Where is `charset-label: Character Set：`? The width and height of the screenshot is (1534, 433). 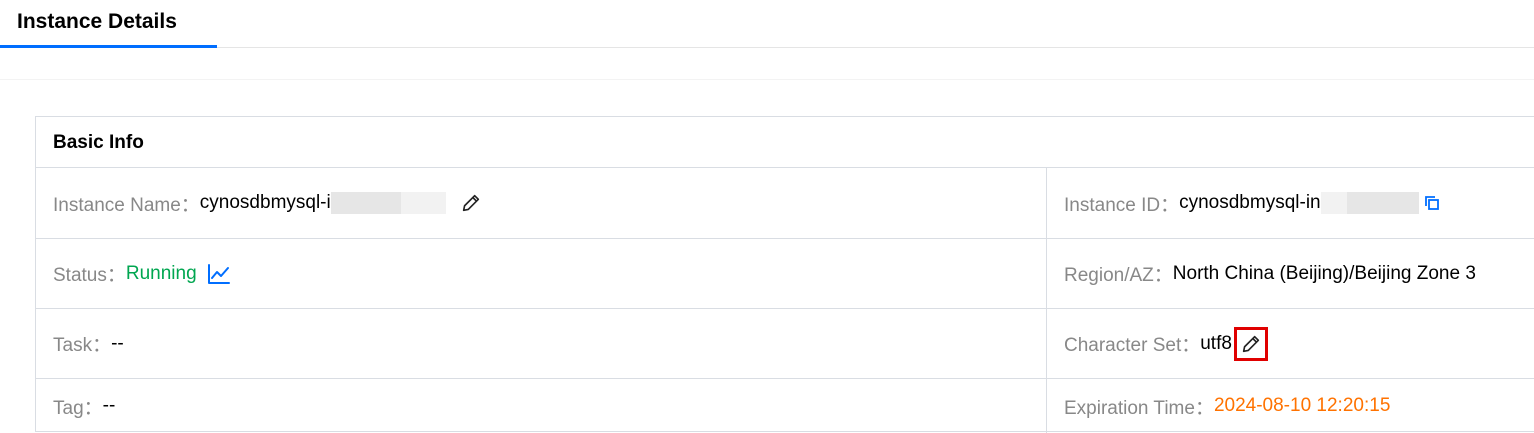
charset-label: Character Set： is located at coordinates (1132, 345).